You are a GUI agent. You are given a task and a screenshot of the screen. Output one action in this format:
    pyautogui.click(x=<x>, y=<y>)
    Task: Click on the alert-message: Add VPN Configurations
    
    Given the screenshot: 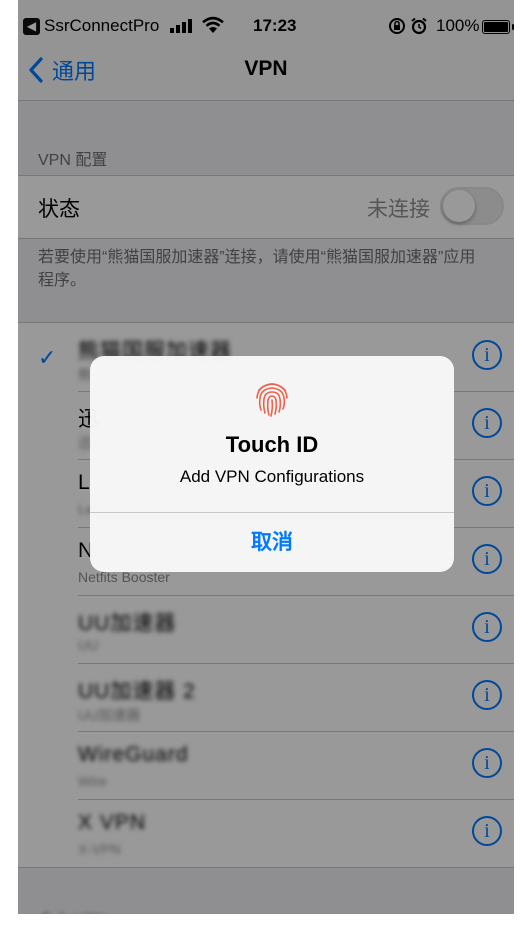 What is the action you would take?
    pyautogui.click(x=272, y=476)
    